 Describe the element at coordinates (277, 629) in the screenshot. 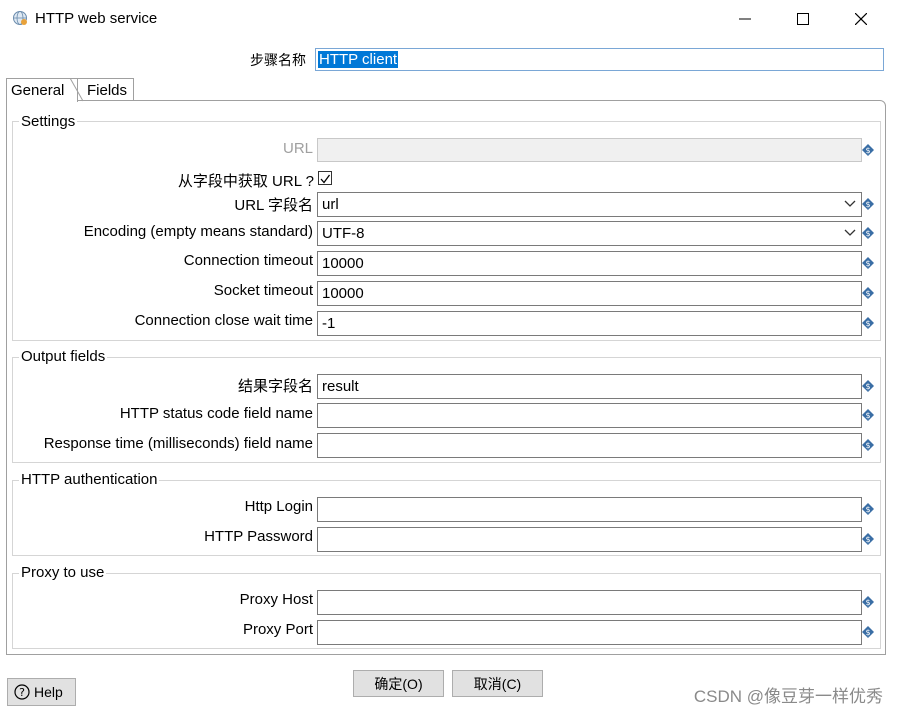

I see `proxy-port-label: Proxy Port` at that location.